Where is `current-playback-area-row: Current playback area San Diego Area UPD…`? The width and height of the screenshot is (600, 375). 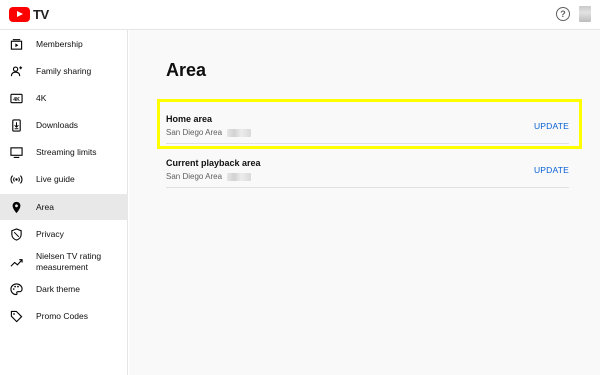 current-playback-area-row: Current playback area San Diego Area UPD… is located at coordinates (367, 168).